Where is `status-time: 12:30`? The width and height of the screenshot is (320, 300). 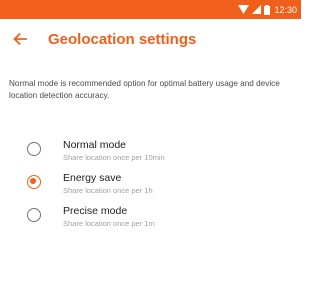 status-time: 12:30 is located at coordinates (285, 9).